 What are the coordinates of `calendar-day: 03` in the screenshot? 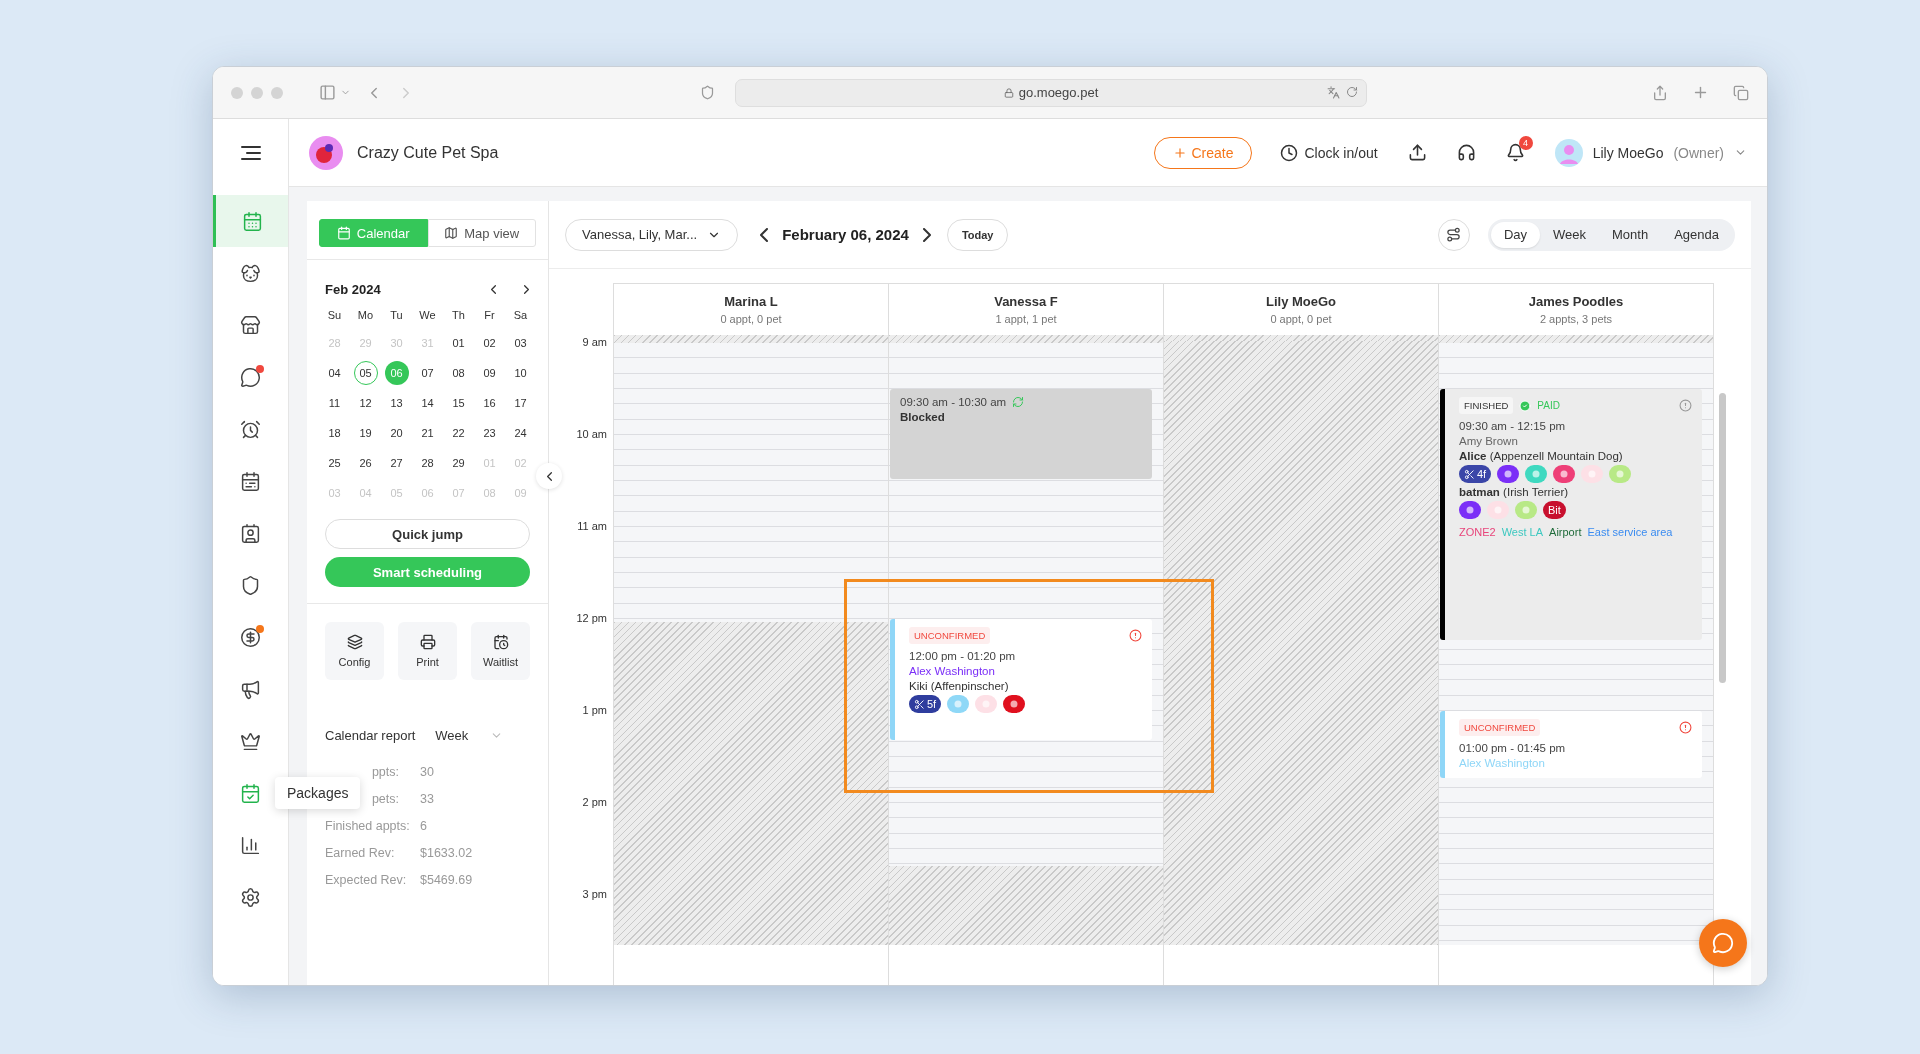 It's located at (520, 343).